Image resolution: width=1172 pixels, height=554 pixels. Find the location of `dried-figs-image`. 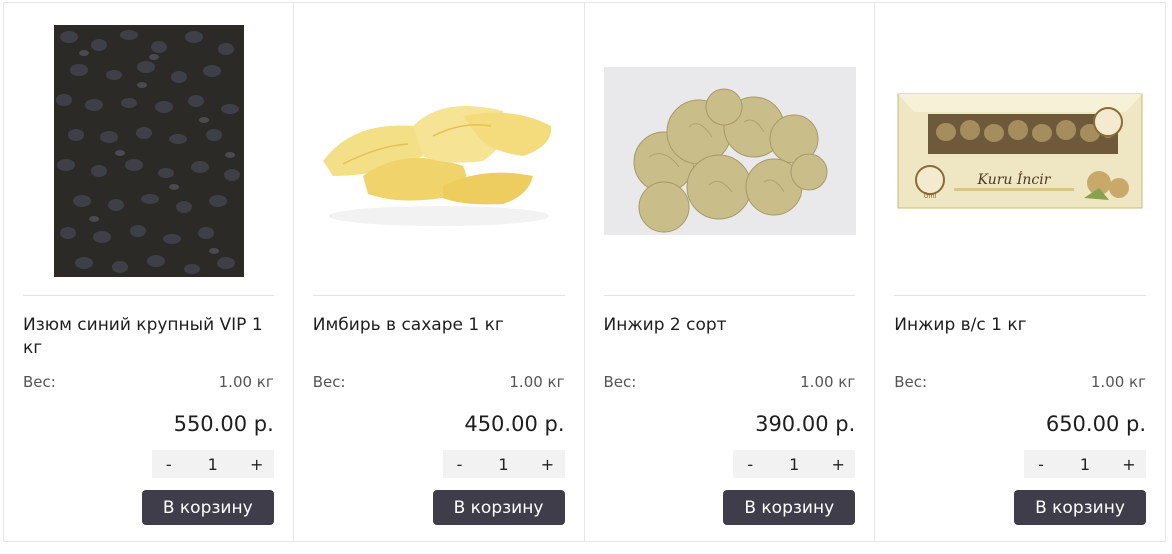

dried-figs-image is located at coordinates (729, 151).